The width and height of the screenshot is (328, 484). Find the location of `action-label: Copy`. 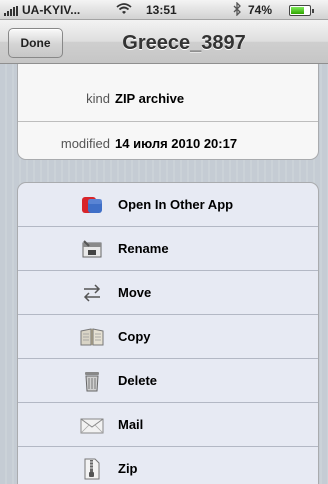

action-label: Copy is located at coordinates (134, 336).